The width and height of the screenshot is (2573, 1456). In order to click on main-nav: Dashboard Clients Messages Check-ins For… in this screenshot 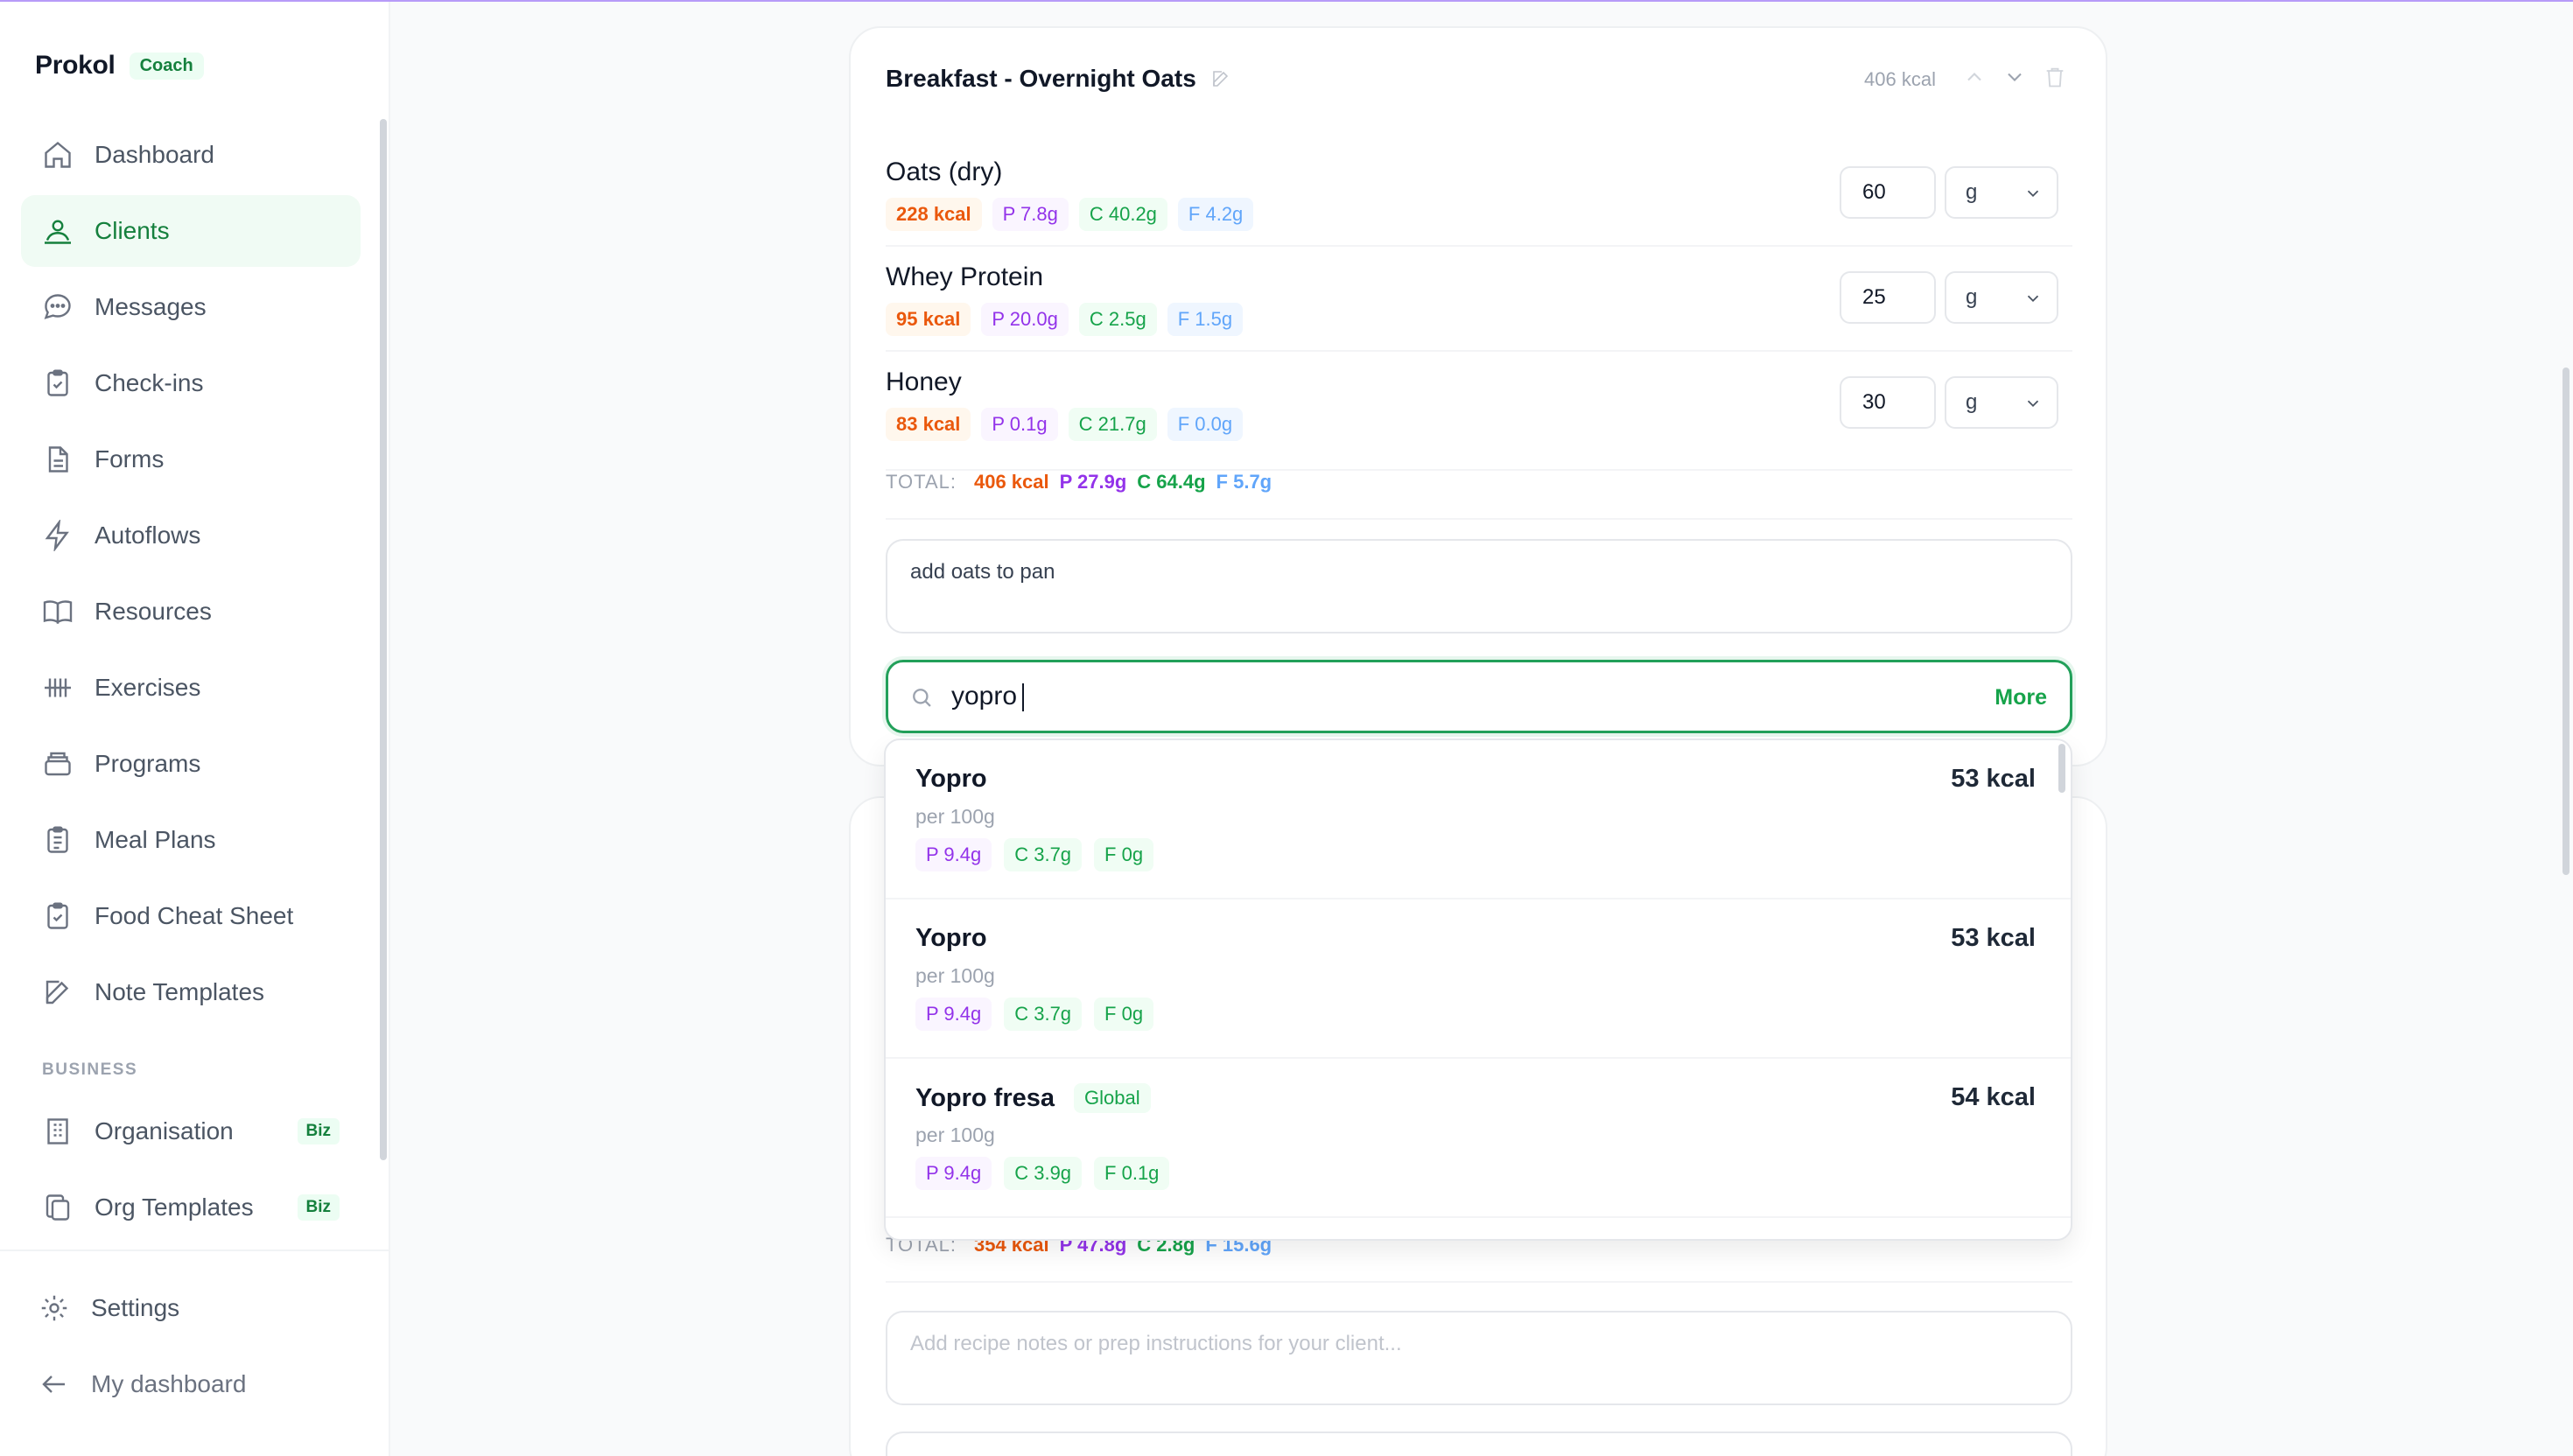, I will do `click(191, 575)`.